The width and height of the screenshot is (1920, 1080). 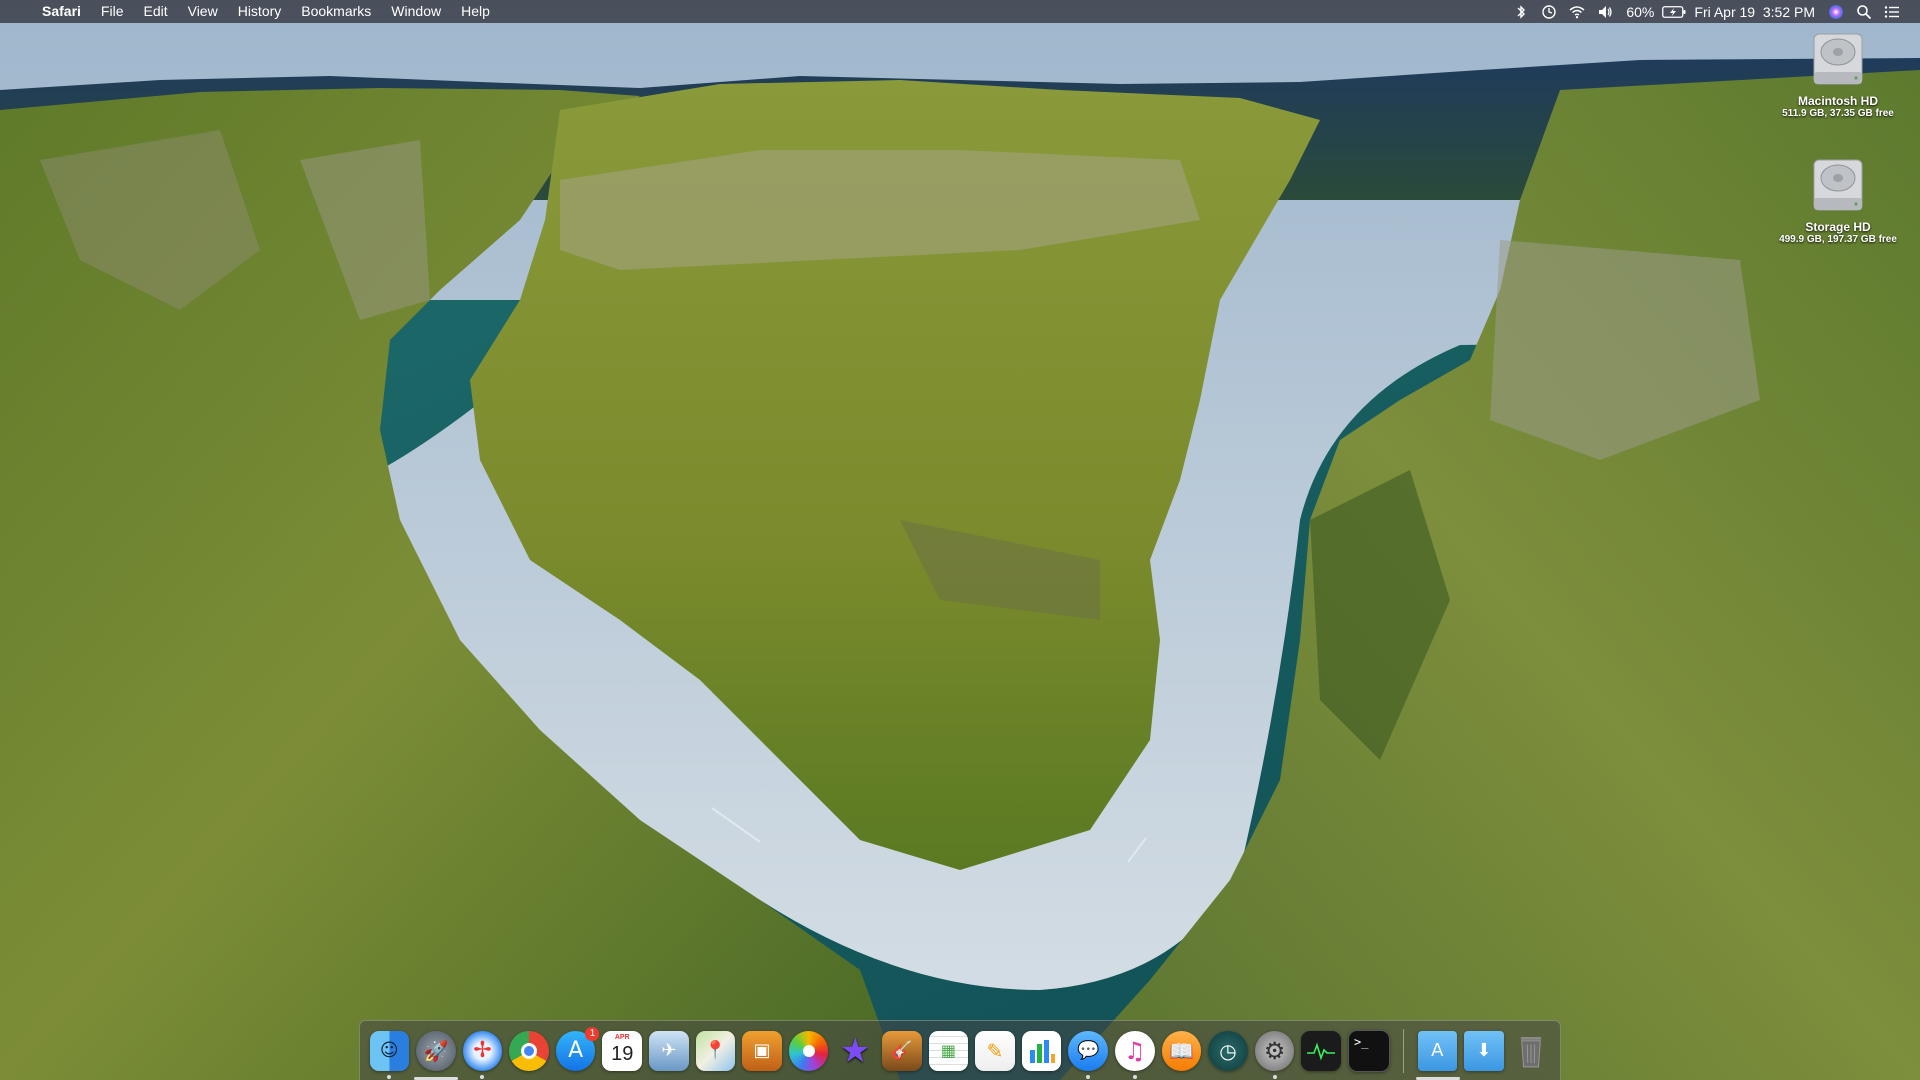 I want to click on finder-icon: ☺, so click(x=389, y=1054).